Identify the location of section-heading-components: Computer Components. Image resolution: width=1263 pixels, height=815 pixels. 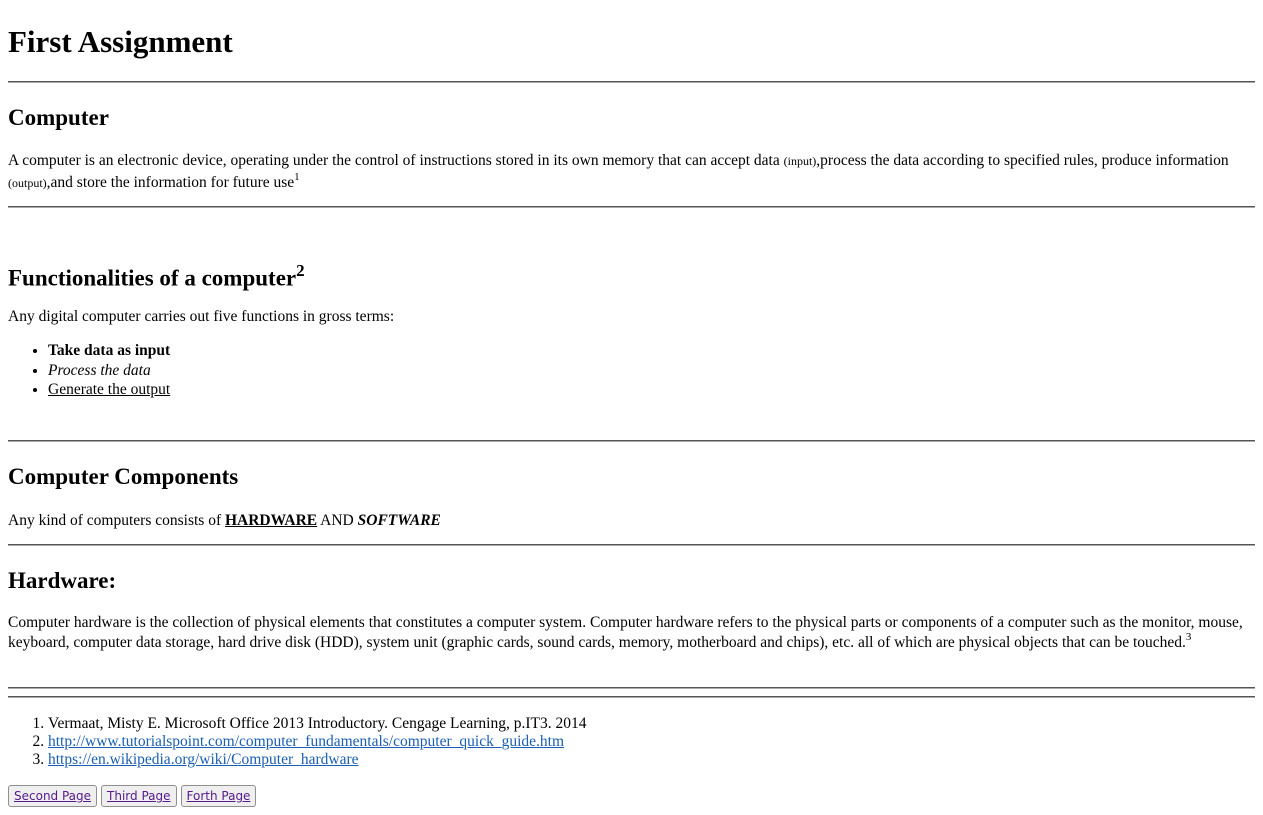
(123, 476).